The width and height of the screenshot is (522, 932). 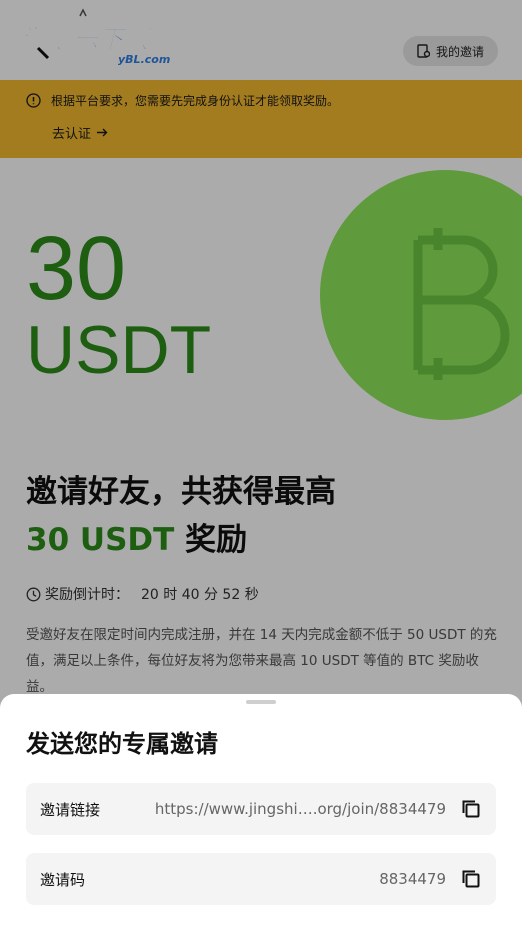 What do you see at coordinates (261, 879) in the screenshot?
I see `invite-code-row: 邀请码 8834479` at bounding box center [261, 879].